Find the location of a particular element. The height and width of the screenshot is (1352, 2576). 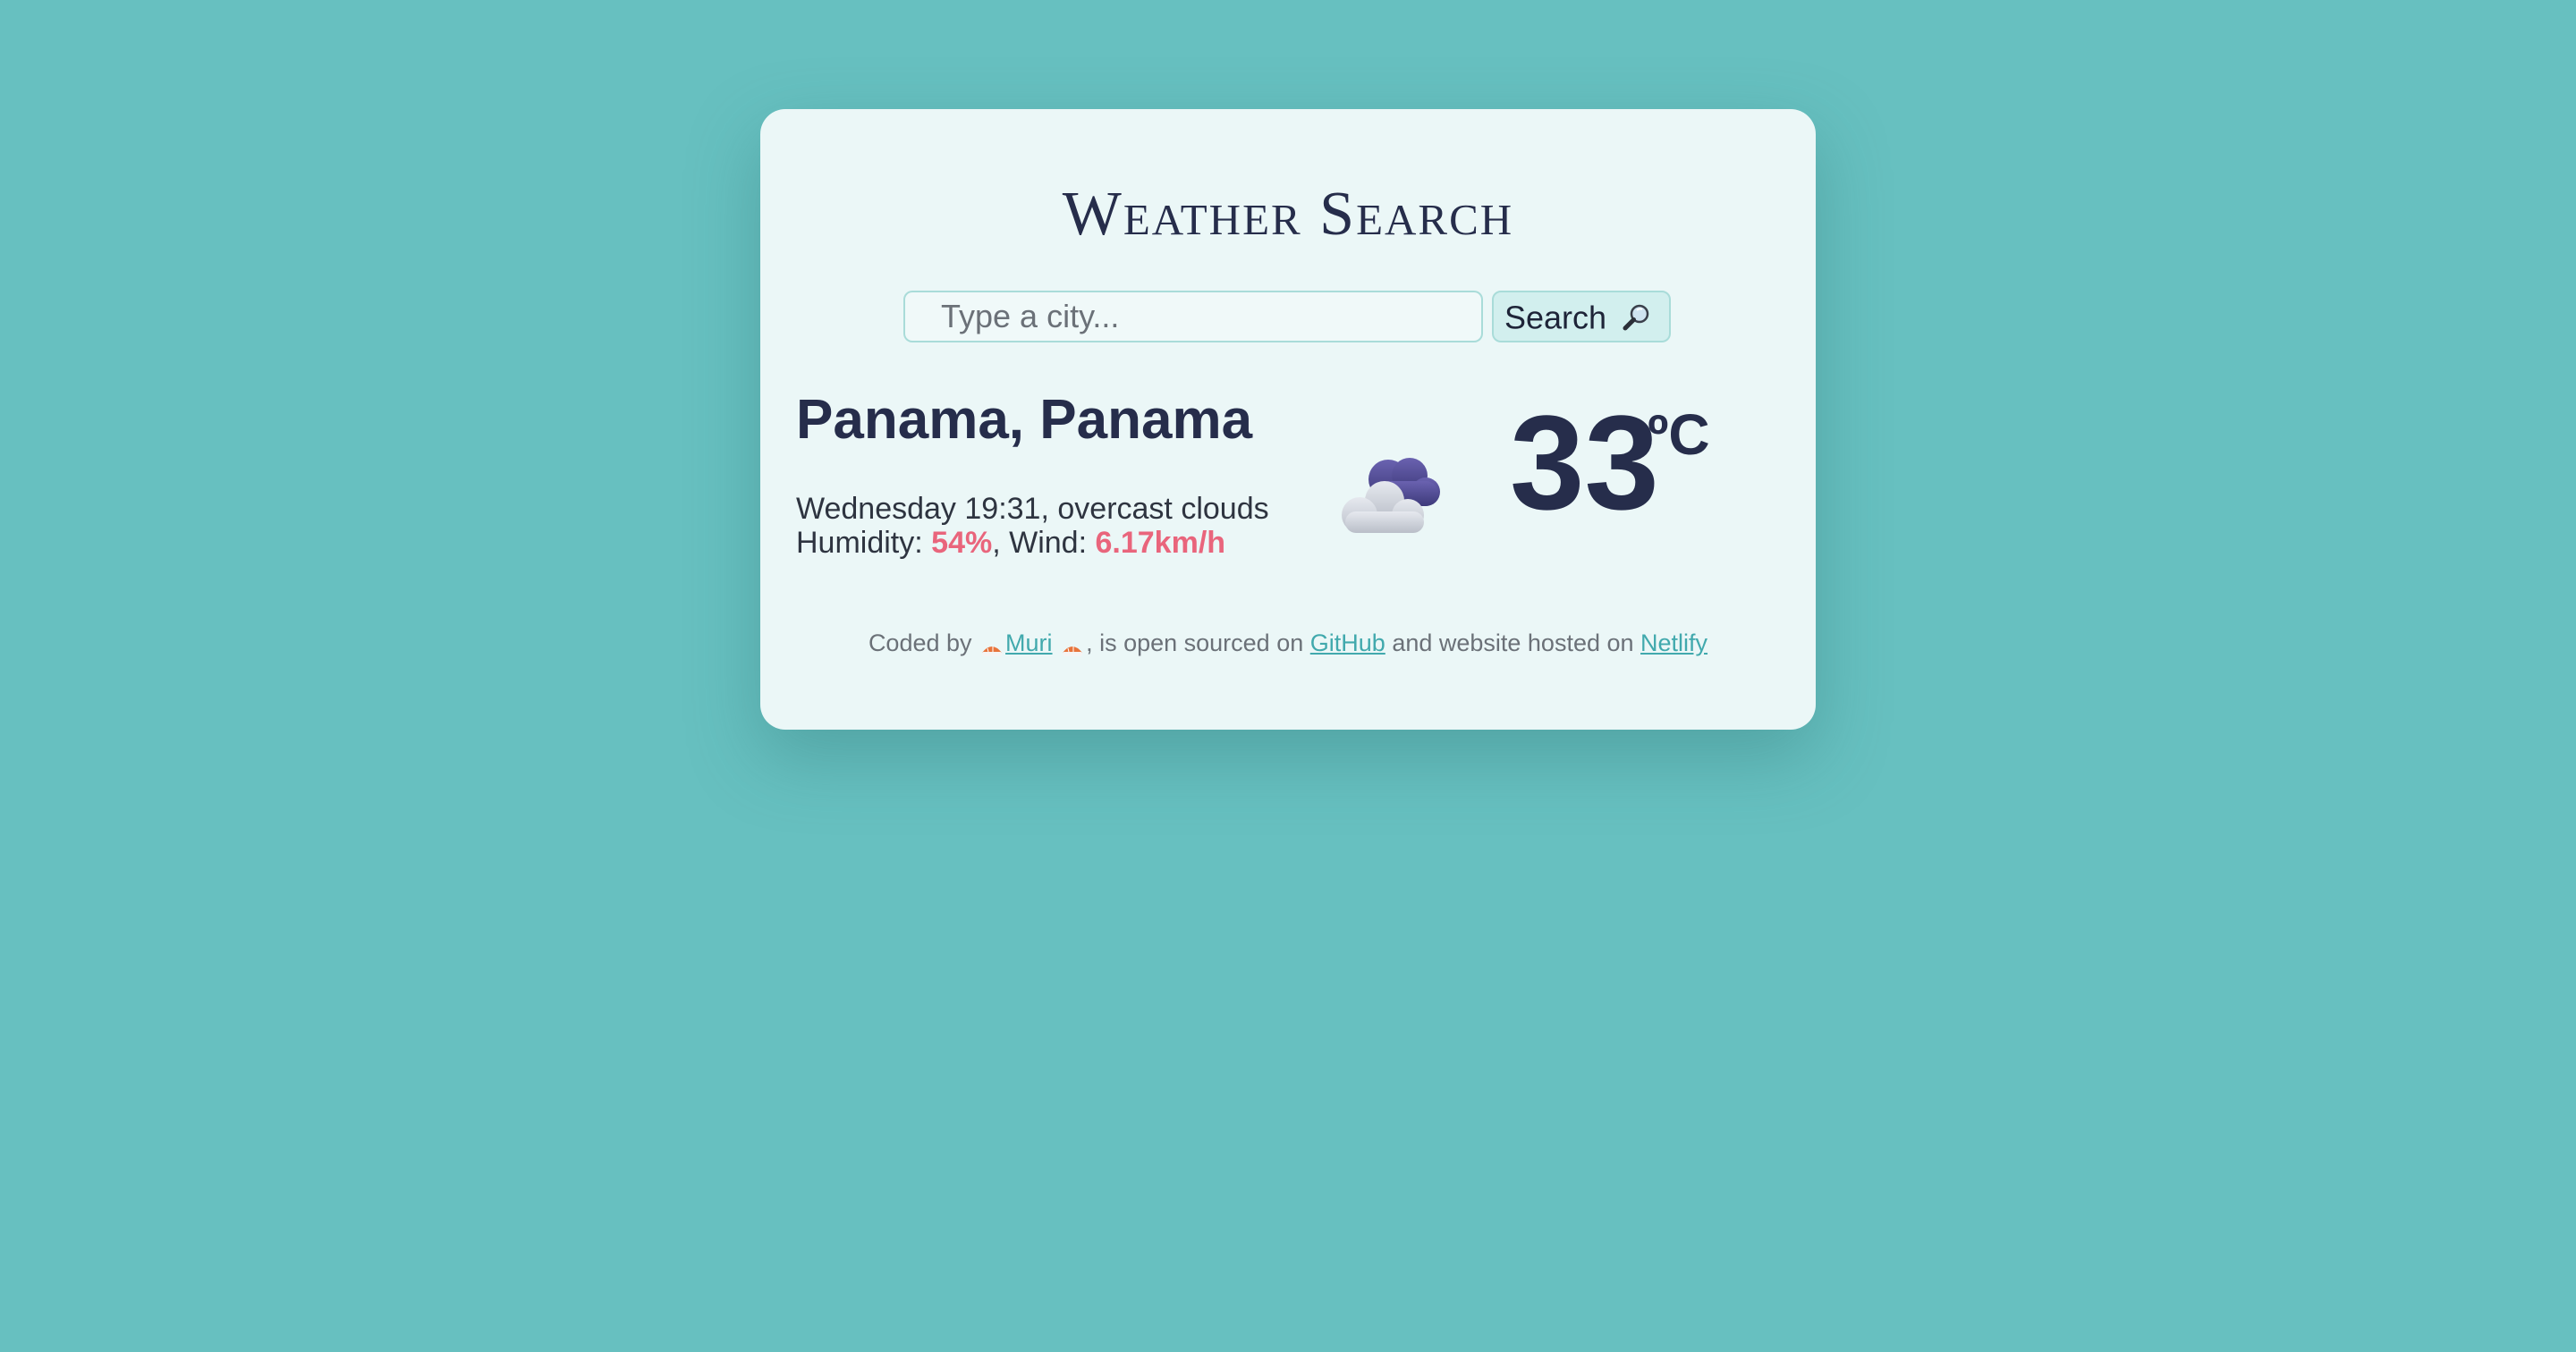

search-button: Search is located at coordinates (1581, 316).